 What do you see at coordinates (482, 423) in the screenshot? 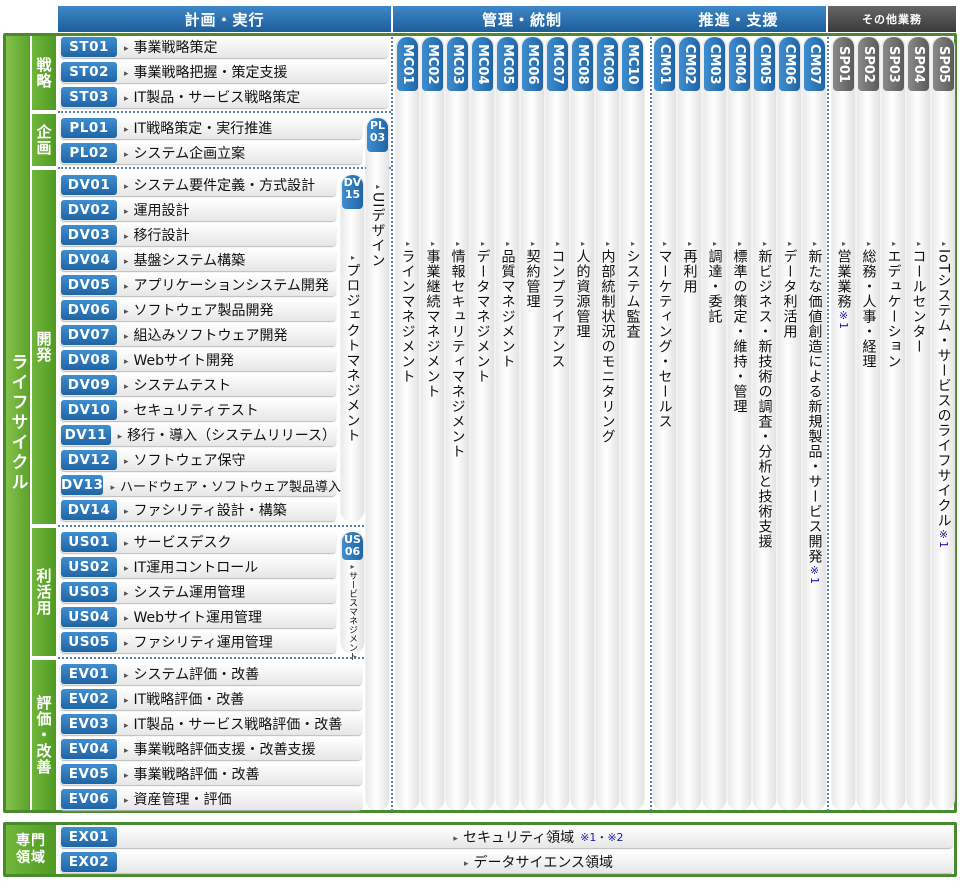
I see `column-mc04: MC04 データマネジメント` at bounding box center [482, 423].